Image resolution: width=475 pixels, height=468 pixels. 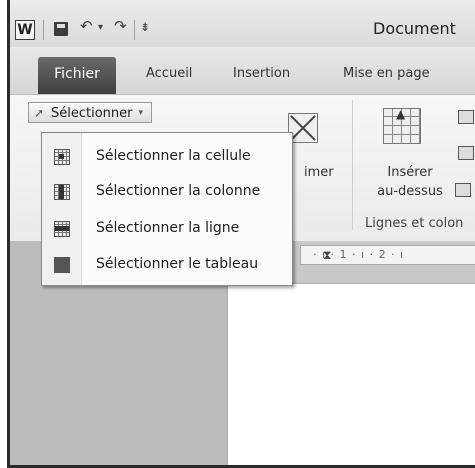 What do you see at coordinates (242, 23) in the screenshot?
I see `title-bar: W ↶ ▾ ↷ ⇟ Document` at bounding box center [242, 23].